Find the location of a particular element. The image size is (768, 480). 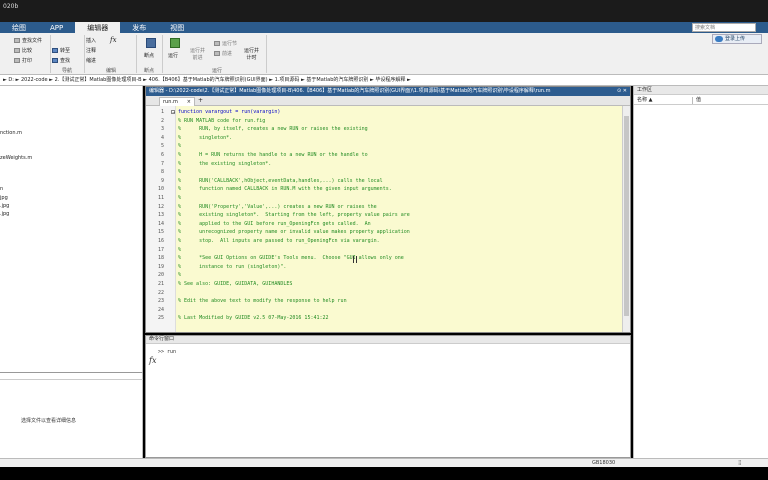

tab-plots: 绘图 is located at coordinates (19, 27).